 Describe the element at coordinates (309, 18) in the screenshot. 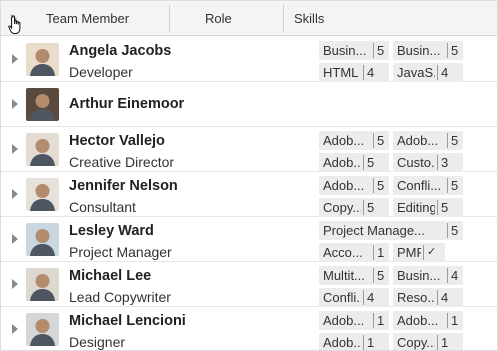

I see `column-header-skills: Skills` at that location.